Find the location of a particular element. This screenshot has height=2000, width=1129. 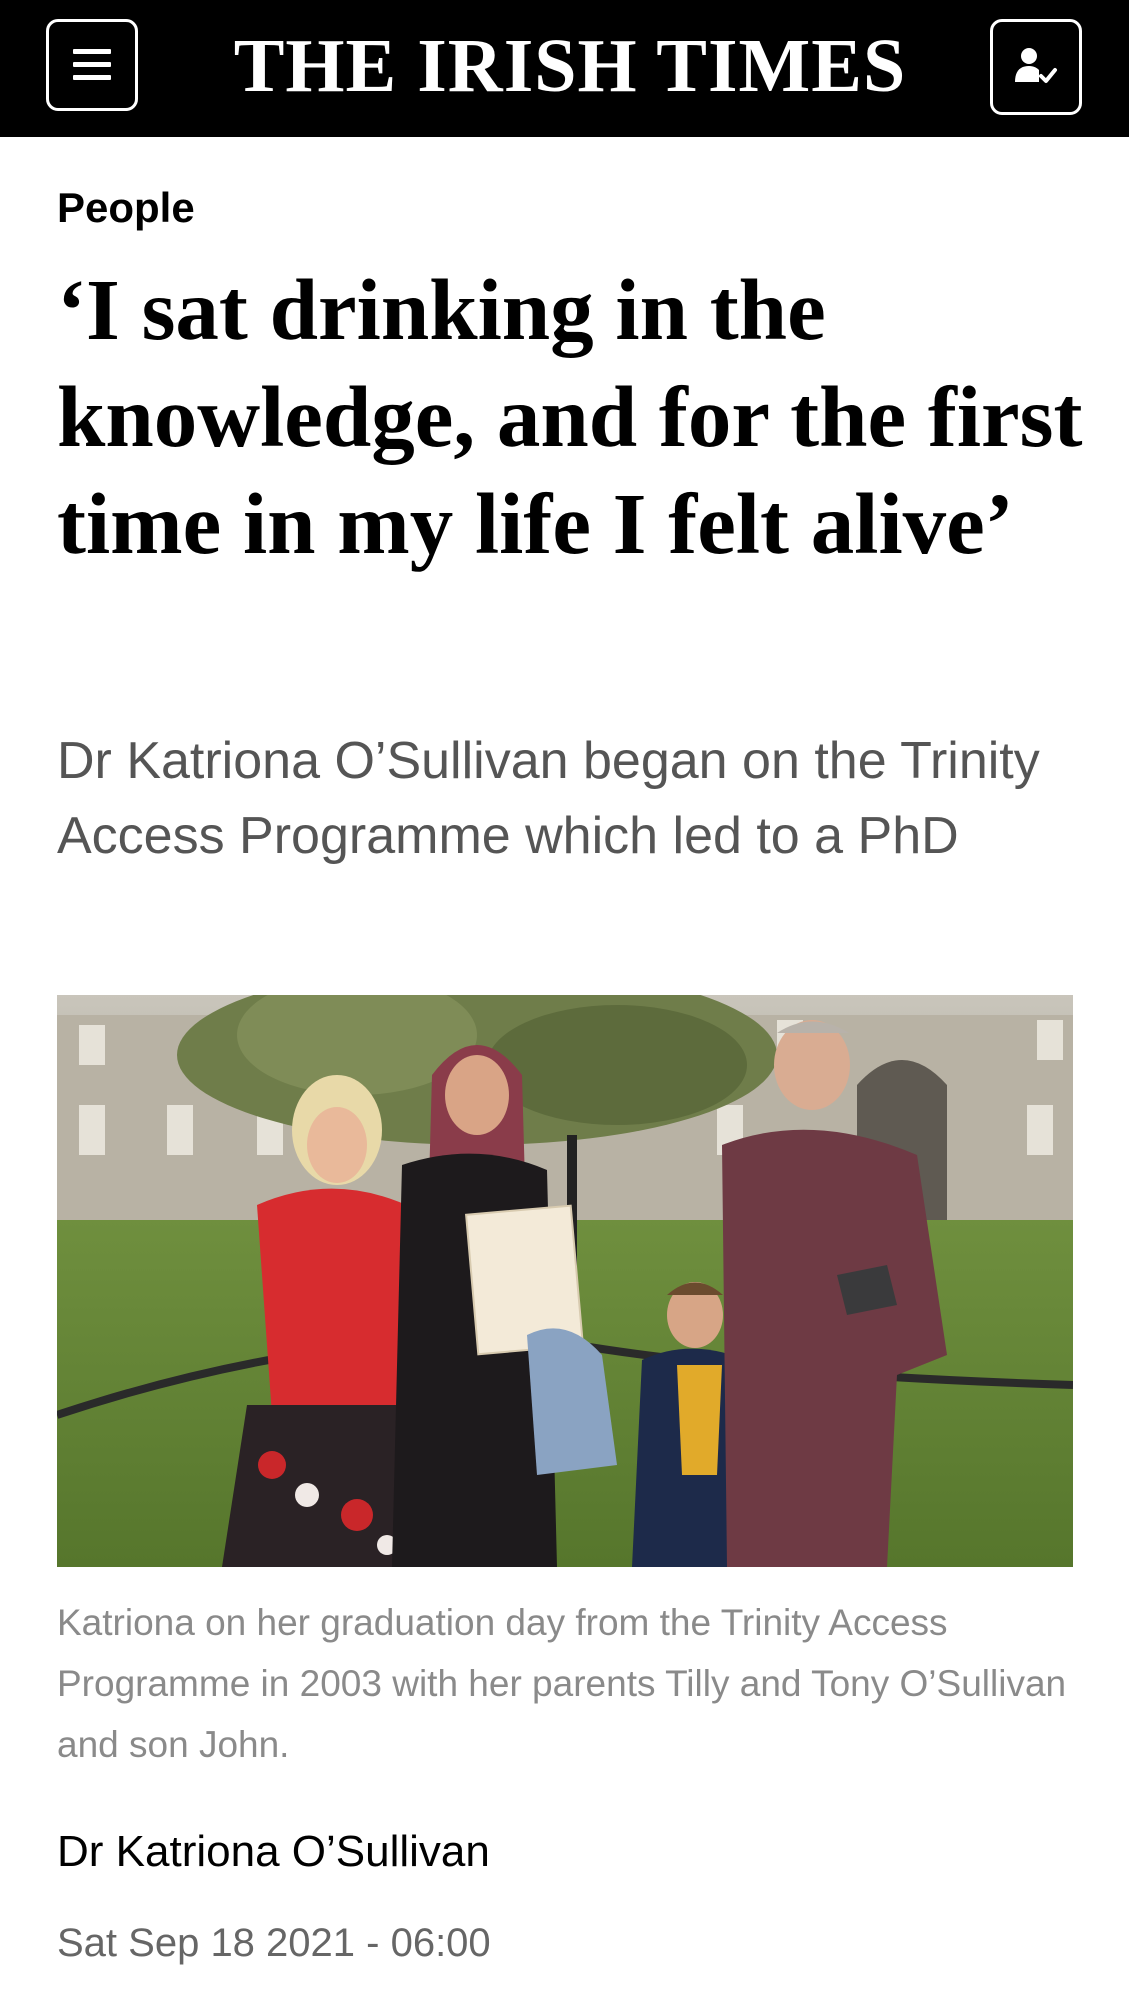

masthead-logo: THE IRISH TIMES is located at coordinates (570, 66).